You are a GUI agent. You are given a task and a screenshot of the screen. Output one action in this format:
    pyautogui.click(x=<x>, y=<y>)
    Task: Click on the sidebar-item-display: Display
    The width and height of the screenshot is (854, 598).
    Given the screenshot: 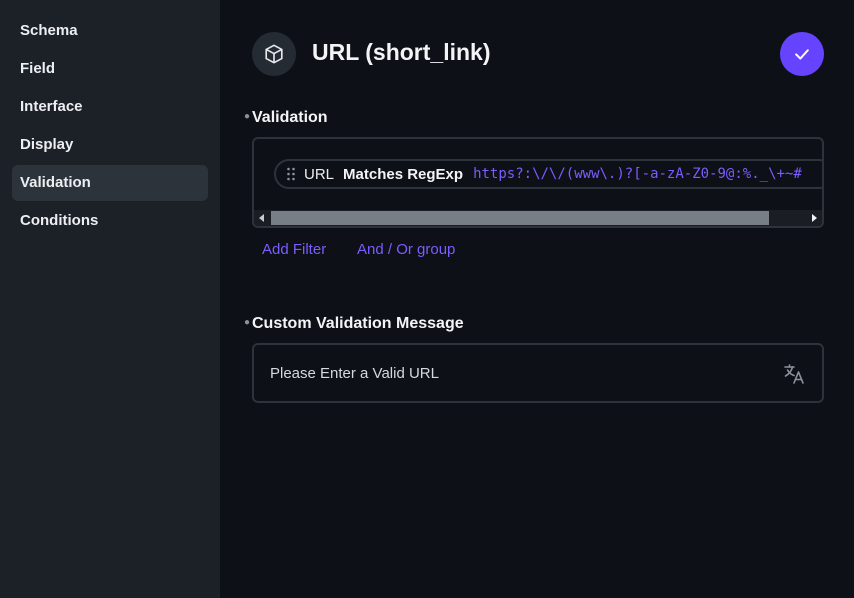 What is the action you would take?
    pyautogui.click(x=110, y=145)
    